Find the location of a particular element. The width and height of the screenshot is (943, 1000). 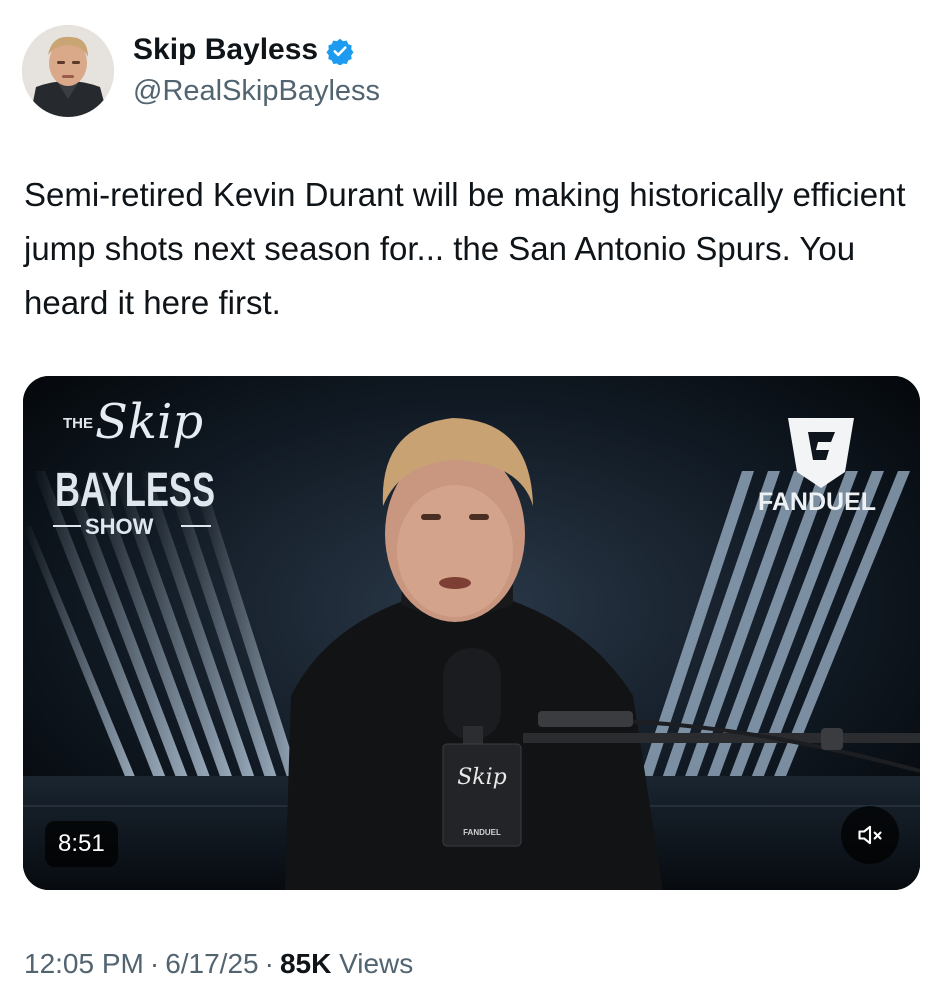

show-logo-skip: Skip is located at coordinates (149, 422).